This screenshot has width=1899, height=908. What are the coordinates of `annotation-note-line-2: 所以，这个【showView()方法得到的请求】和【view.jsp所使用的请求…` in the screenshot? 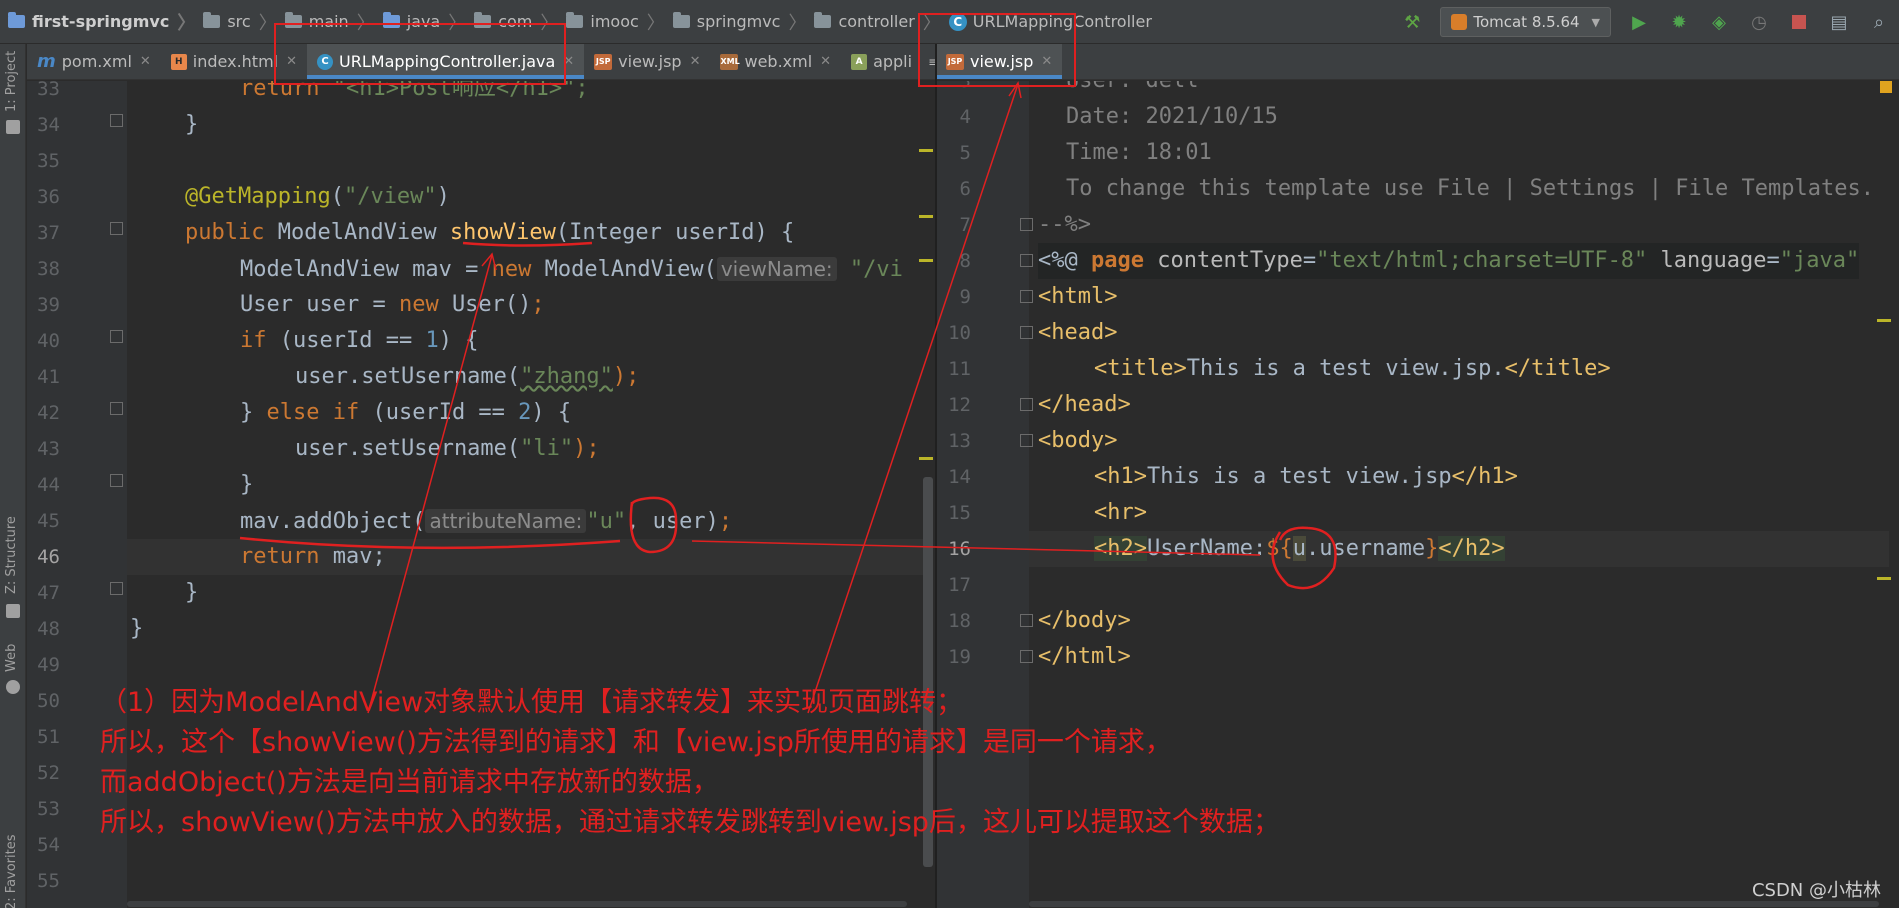 It's located at (636, 742).